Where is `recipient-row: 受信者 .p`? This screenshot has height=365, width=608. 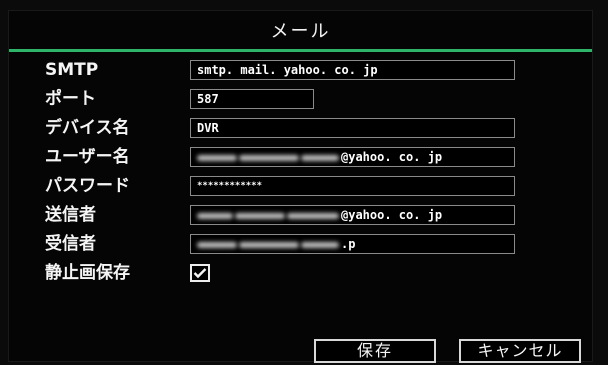 recipient-row: 受信者 .p is located at coordinates (305, 244).